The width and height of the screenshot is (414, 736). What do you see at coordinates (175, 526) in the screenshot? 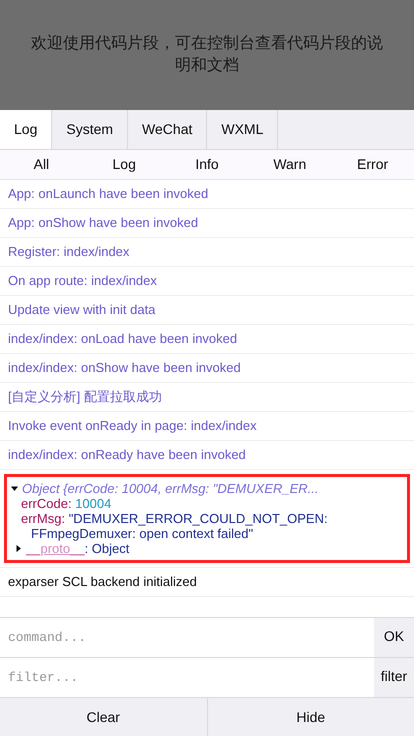
I see `object-property: errMsg: "DEMUXER_ERROR_COULD_NOT_OPEN: FFmpegDemuxer: open context failed"` at bounding box center [175, 526].